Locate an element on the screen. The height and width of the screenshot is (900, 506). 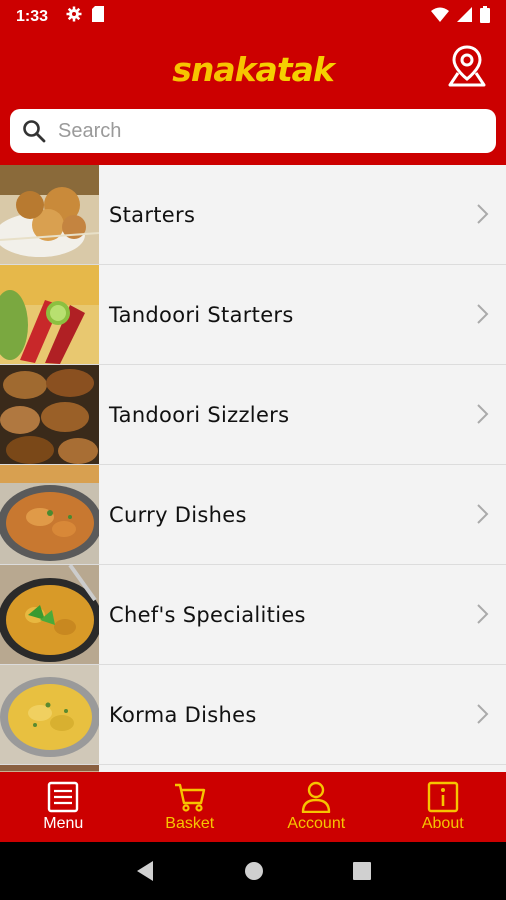
gear-icon is located at coordinates (74, 16).